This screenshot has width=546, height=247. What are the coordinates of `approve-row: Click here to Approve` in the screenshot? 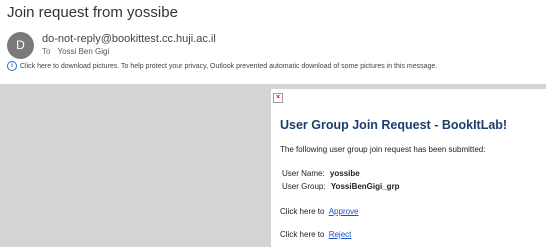 It's located at (319, 211).